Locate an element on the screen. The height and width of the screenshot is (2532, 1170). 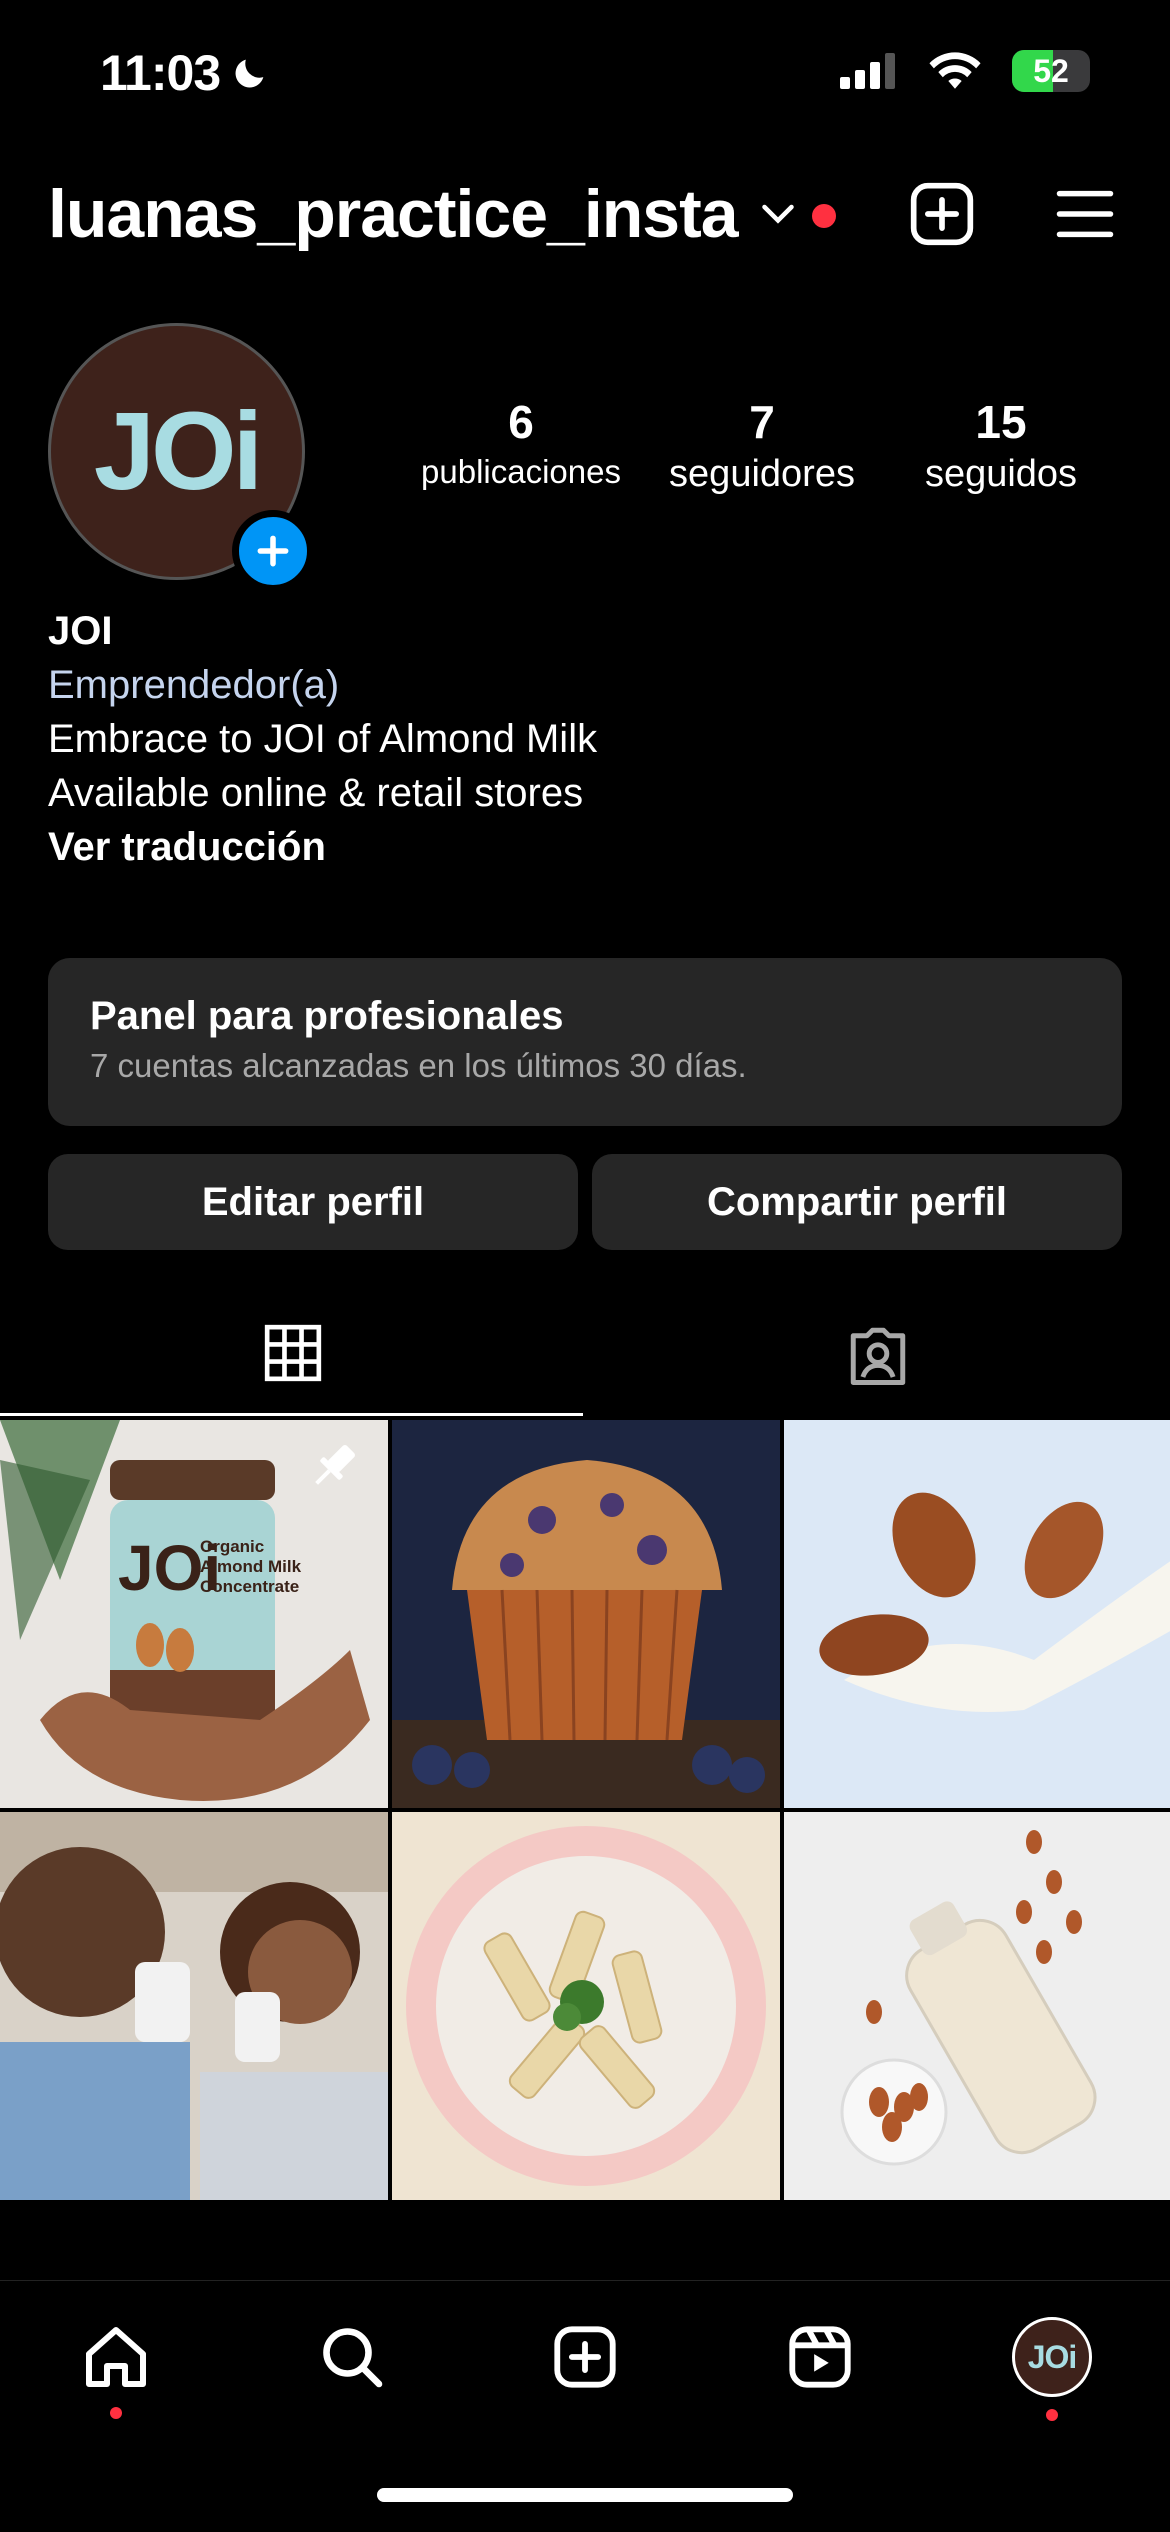
menu-icon is located at coordinates (1085, 214).